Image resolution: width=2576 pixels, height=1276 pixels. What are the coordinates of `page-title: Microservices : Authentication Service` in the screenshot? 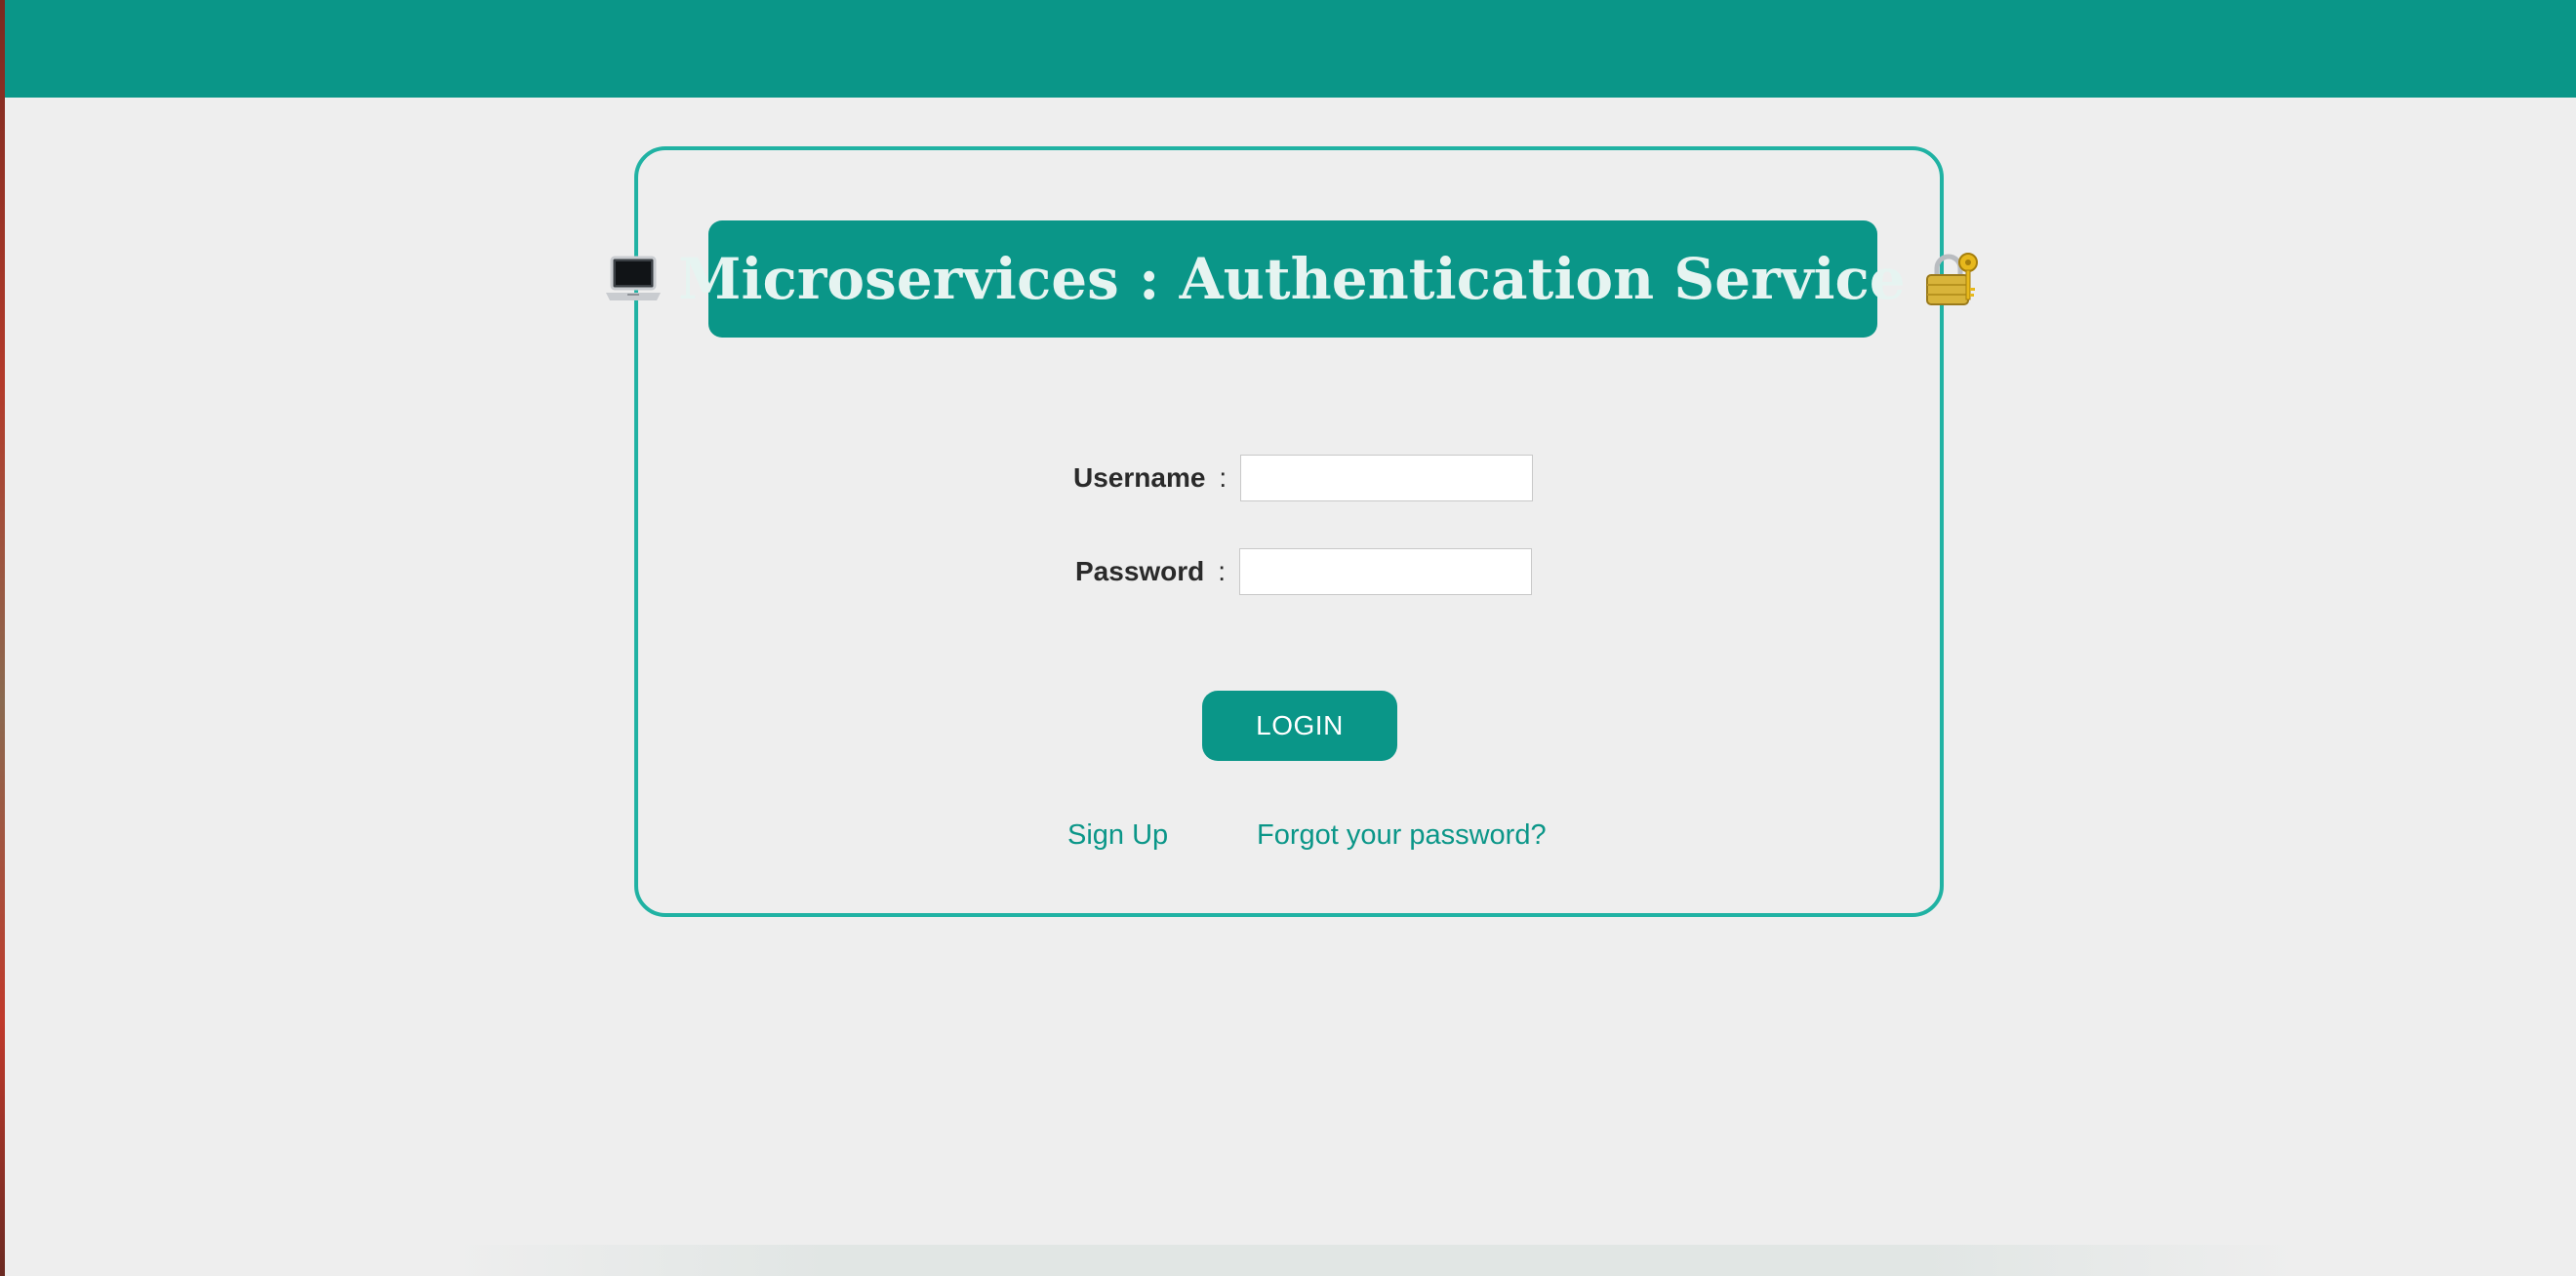 It's located at (1292, 279).